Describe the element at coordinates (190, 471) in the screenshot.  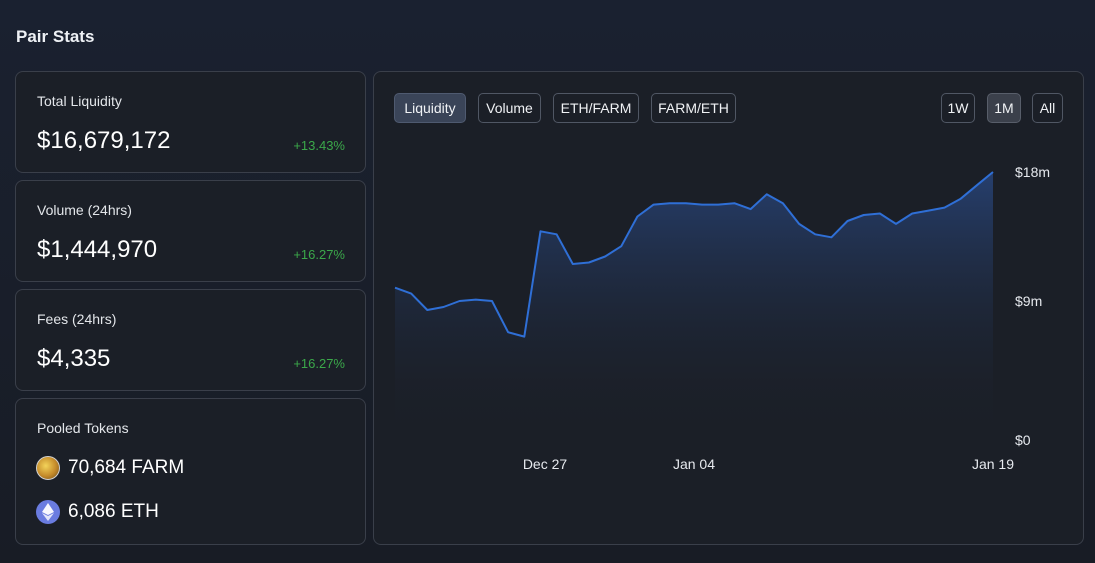
I see `pooled-tokens-card: Pooled Tokens 70,684 FARM 6,086 ETH` at that location.